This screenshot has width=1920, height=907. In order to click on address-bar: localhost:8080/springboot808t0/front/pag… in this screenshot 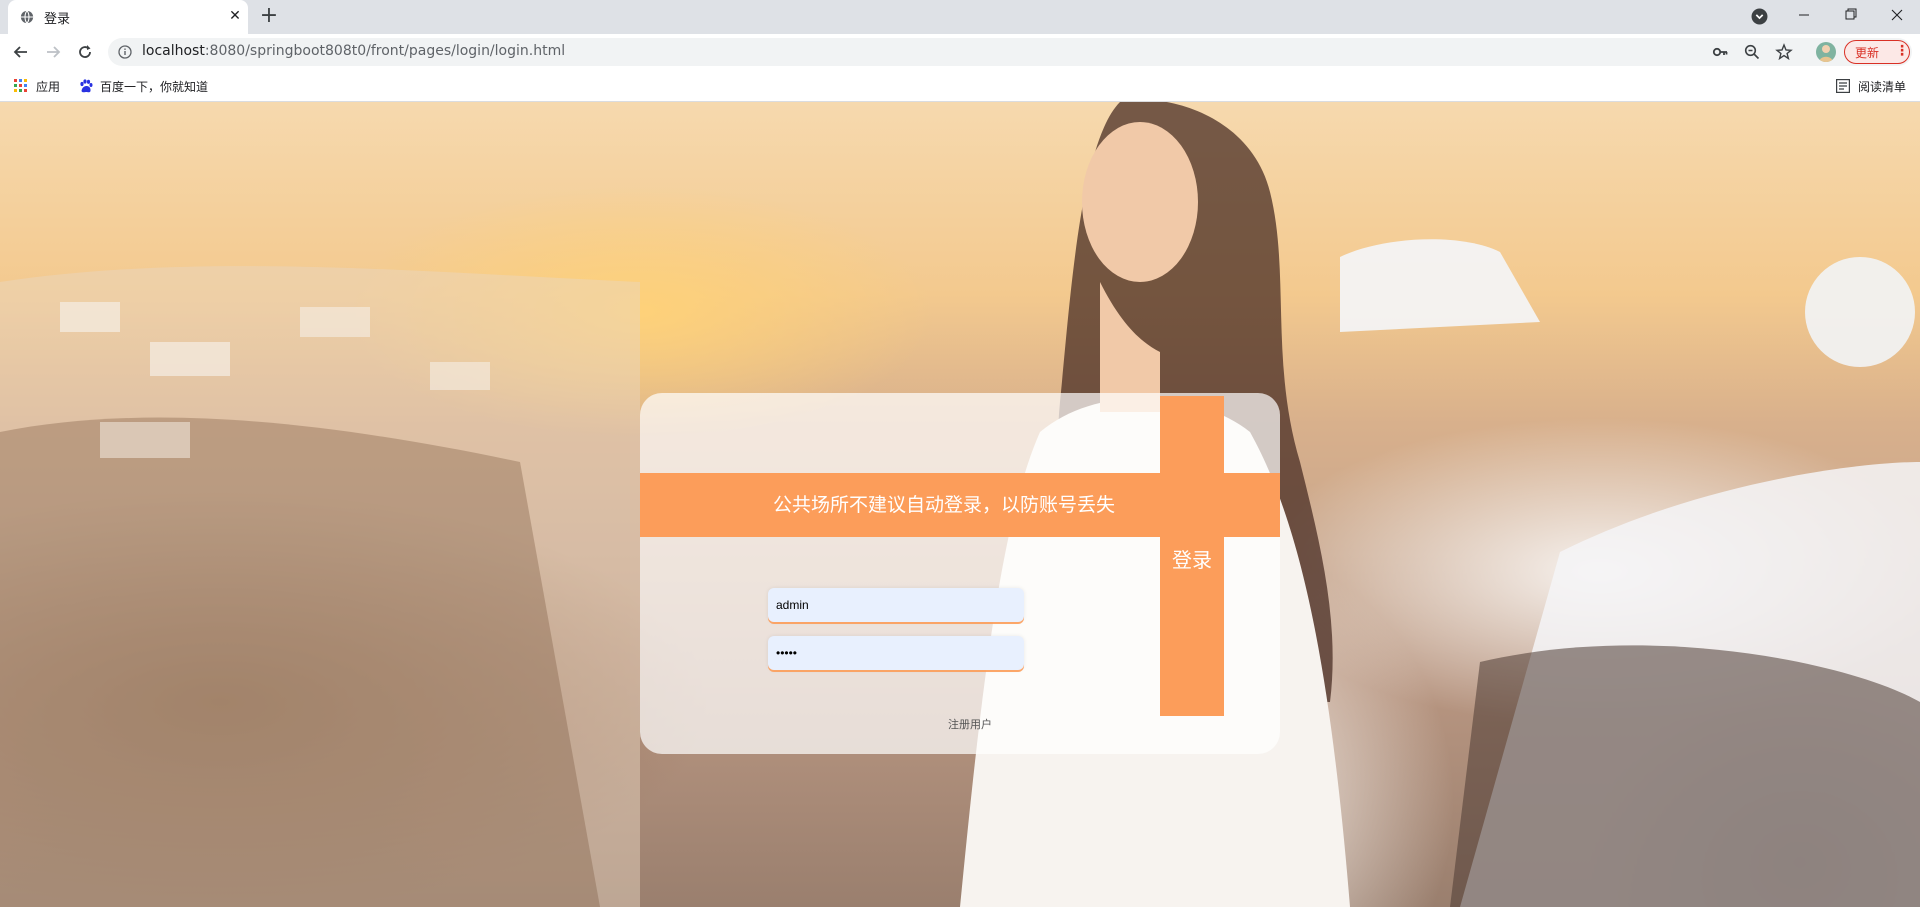, I will do `click(1010, 52)`.